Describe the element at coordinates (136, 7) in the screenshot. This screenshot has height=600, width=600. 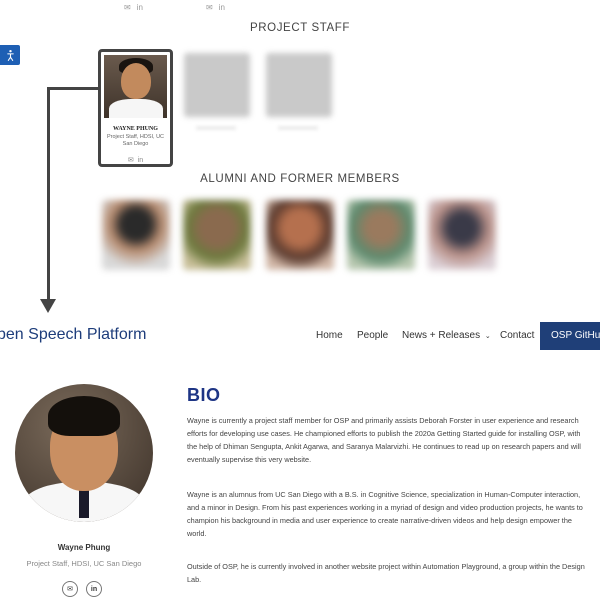
I see `top-social-icons-1: ✉ in` at that location.